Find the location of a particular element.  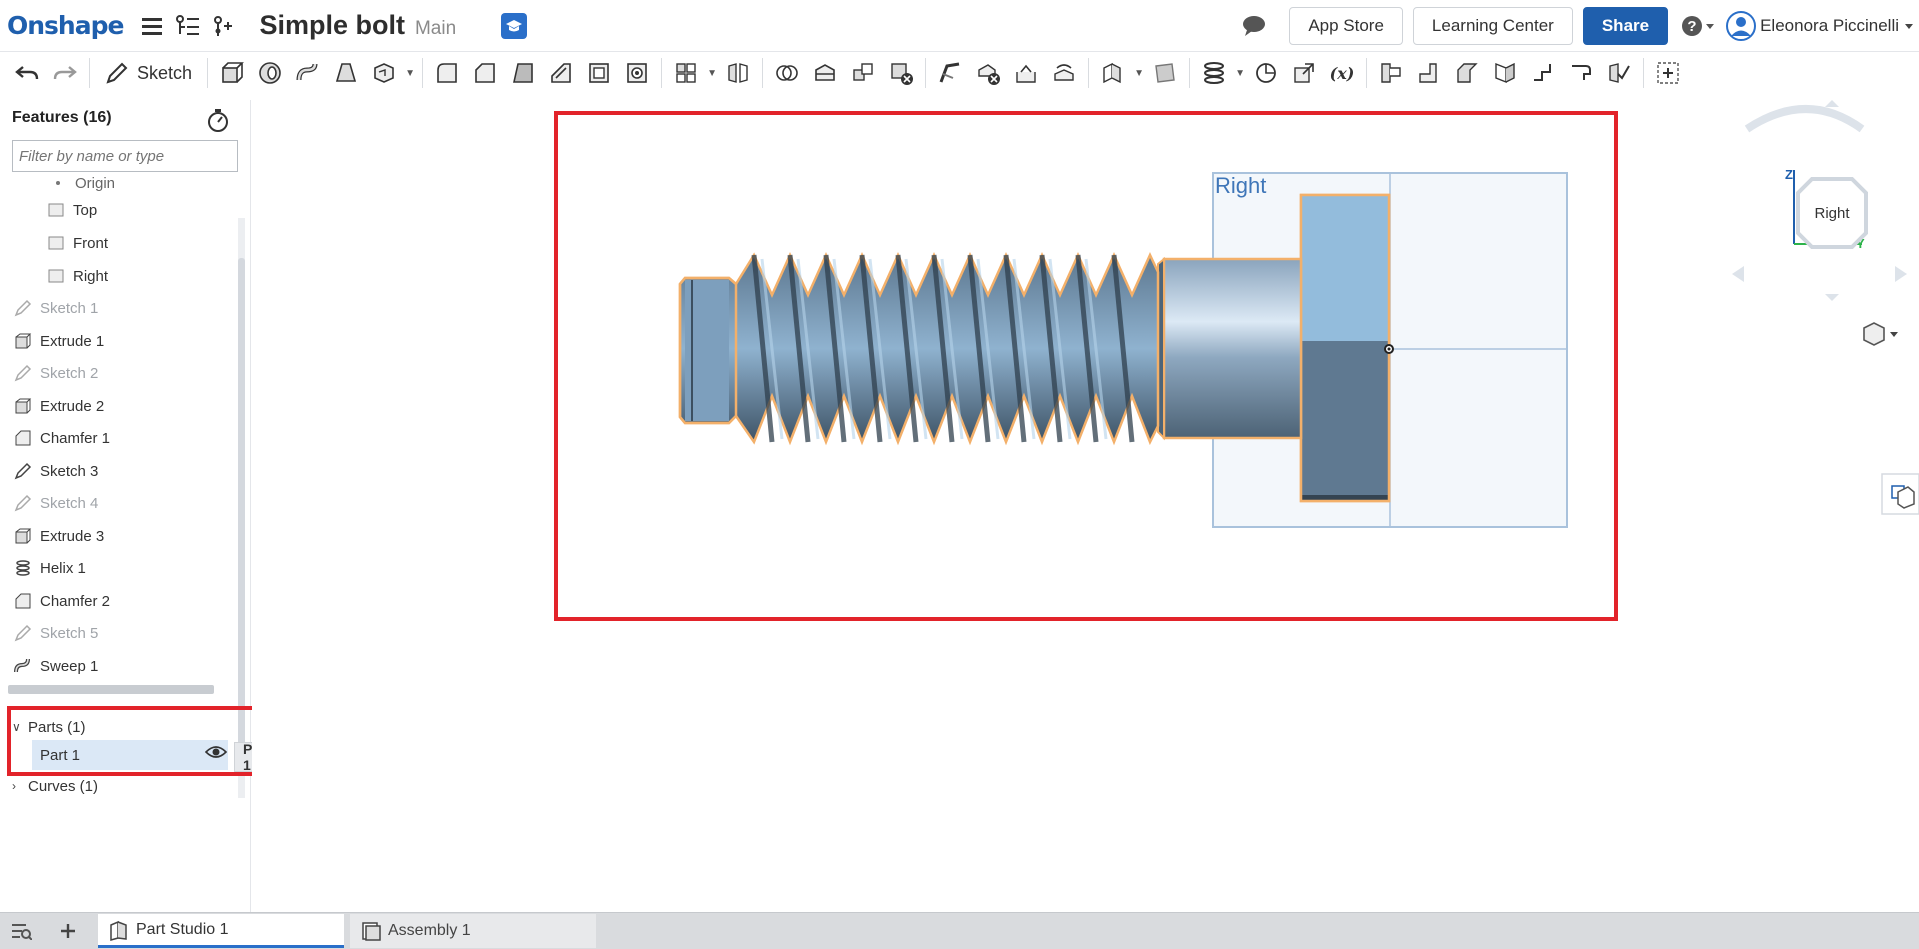

feature-item-sketch-5: Sketch 5 is located at coordinates (55, 633).